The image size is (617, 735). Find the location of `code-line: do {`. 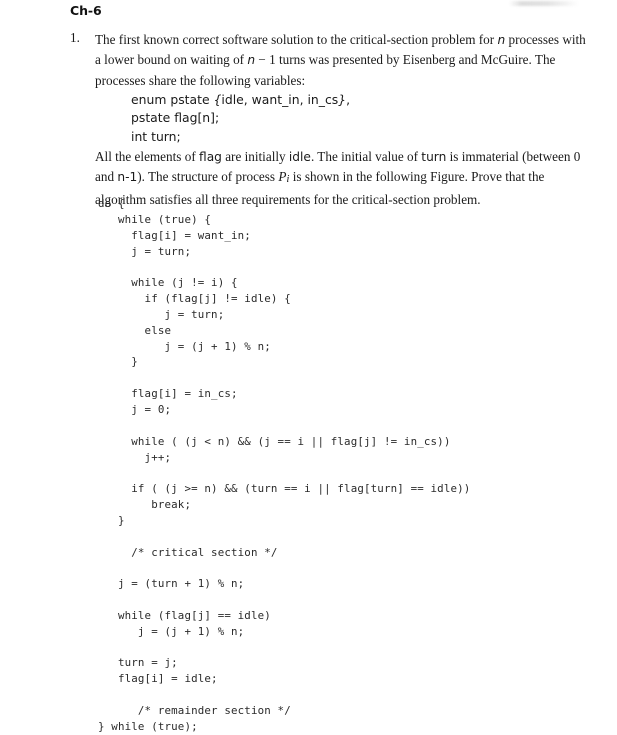

code-line: do { is located at coordinates (111, 203).